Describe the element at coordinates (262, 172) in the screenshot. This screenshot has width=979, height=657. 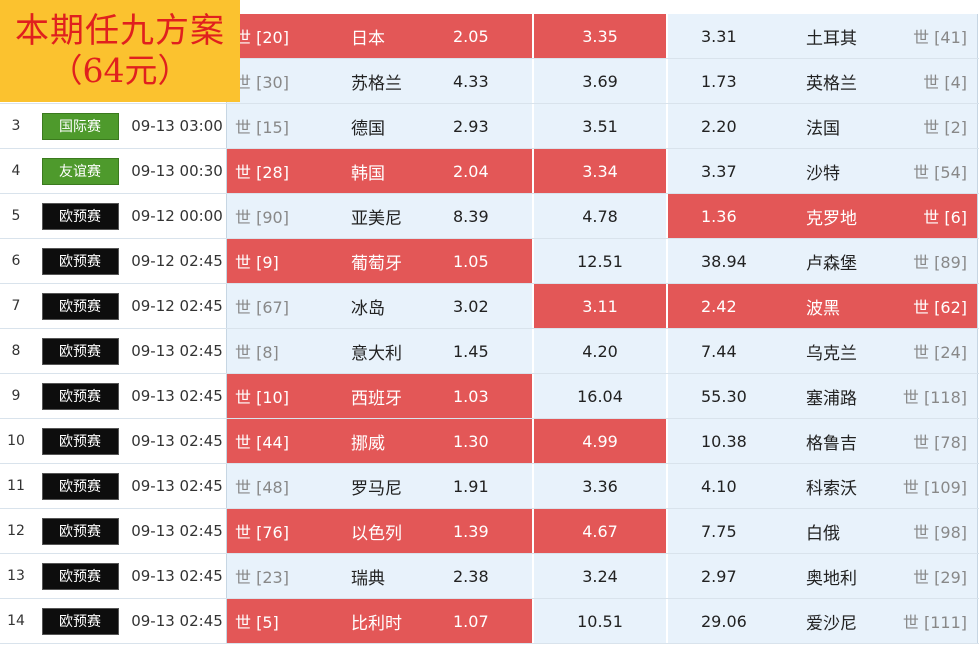
I see `home-rank: 世 [28]` at that location.